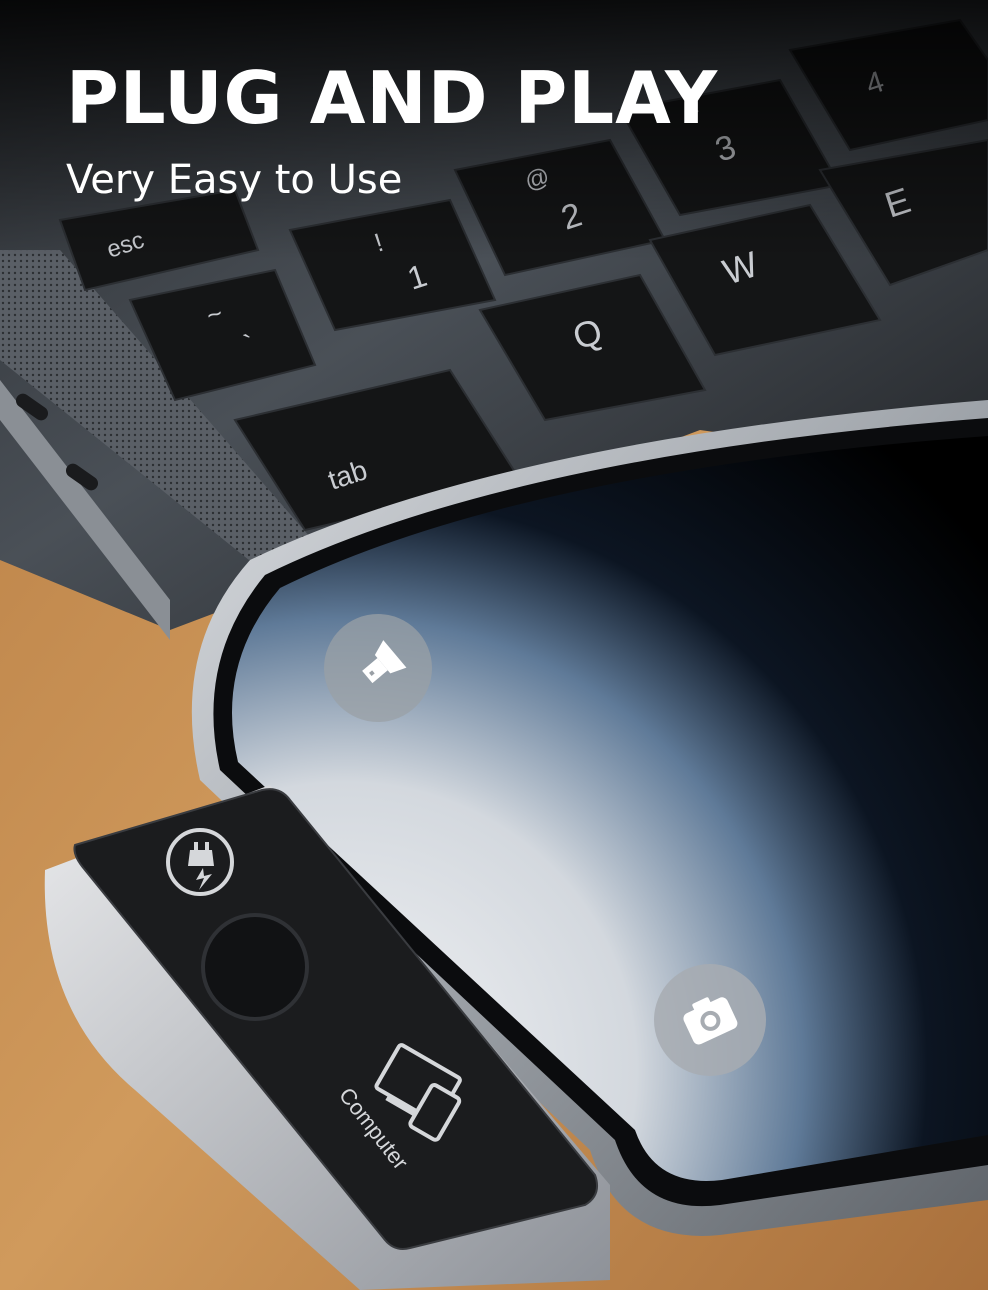 The image size is (988, 1290). Describe the element at coordinates (392, 98) in the screenshot. I see `headline: PLUG AND PLAY` at that location.